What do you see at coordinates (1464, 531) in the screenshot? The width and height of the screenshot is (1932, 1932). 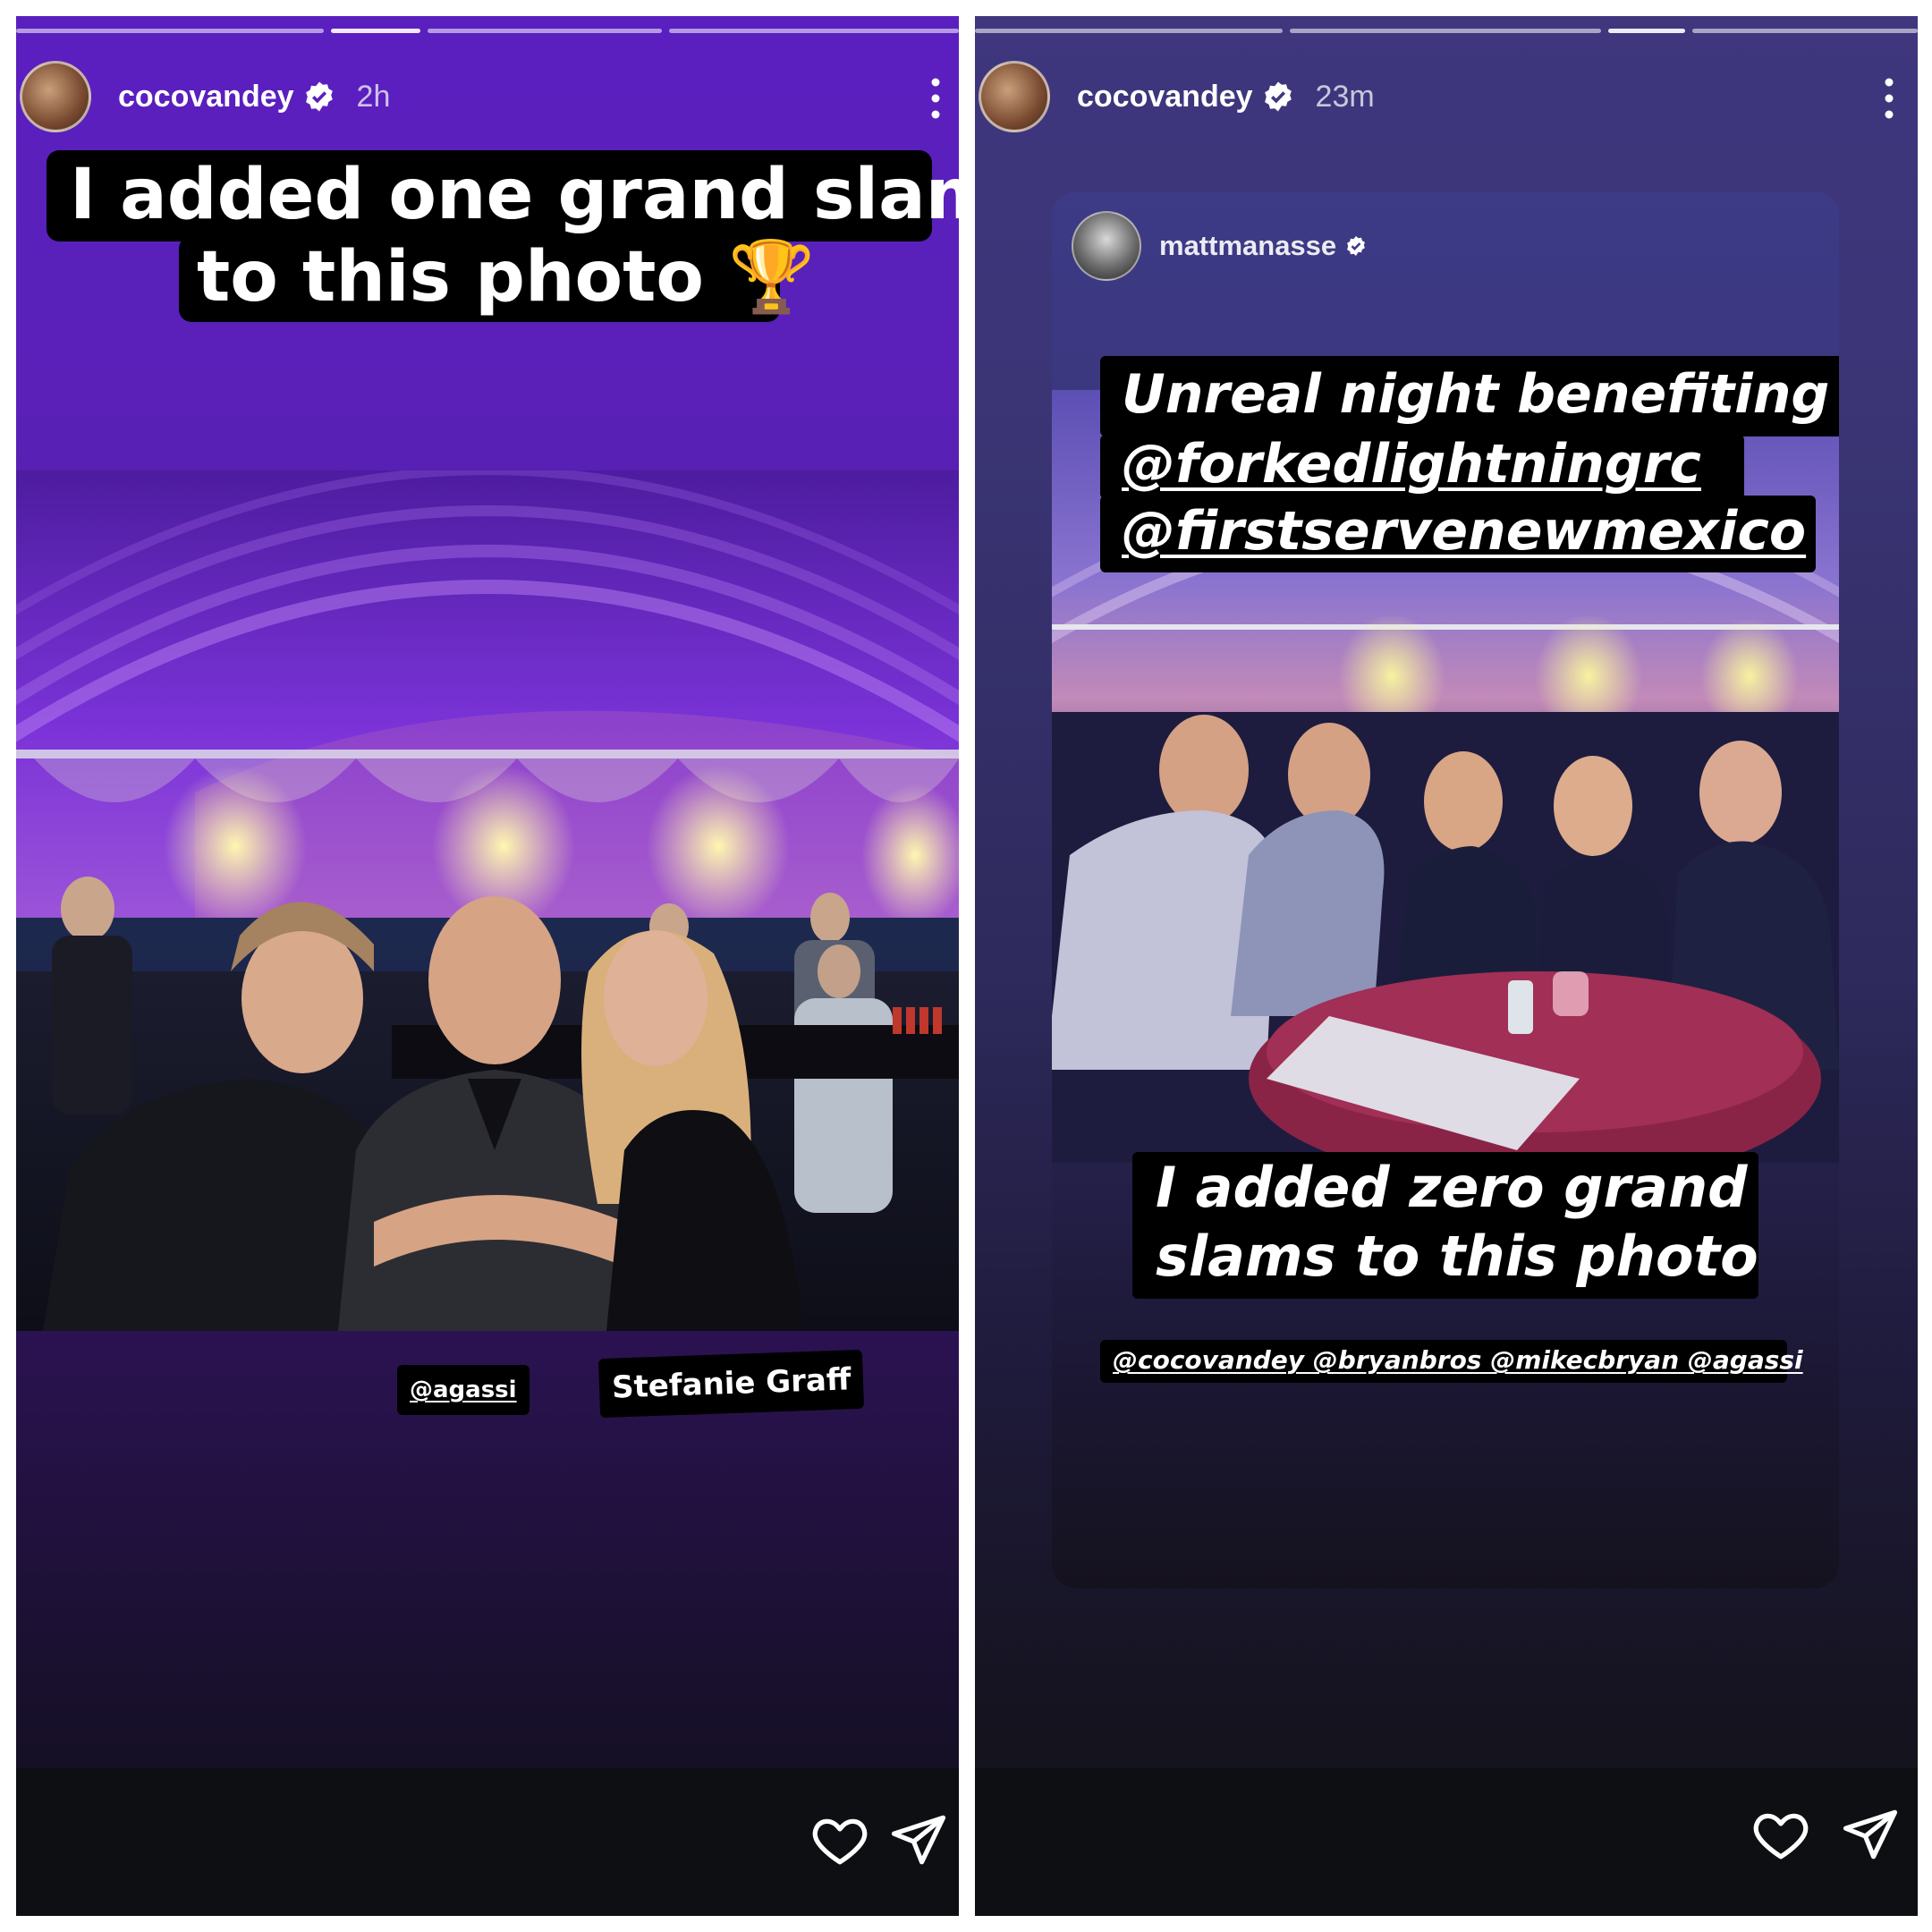 I see `mention-text: @firstservenewmexico` at bounding box center [1464, 531].